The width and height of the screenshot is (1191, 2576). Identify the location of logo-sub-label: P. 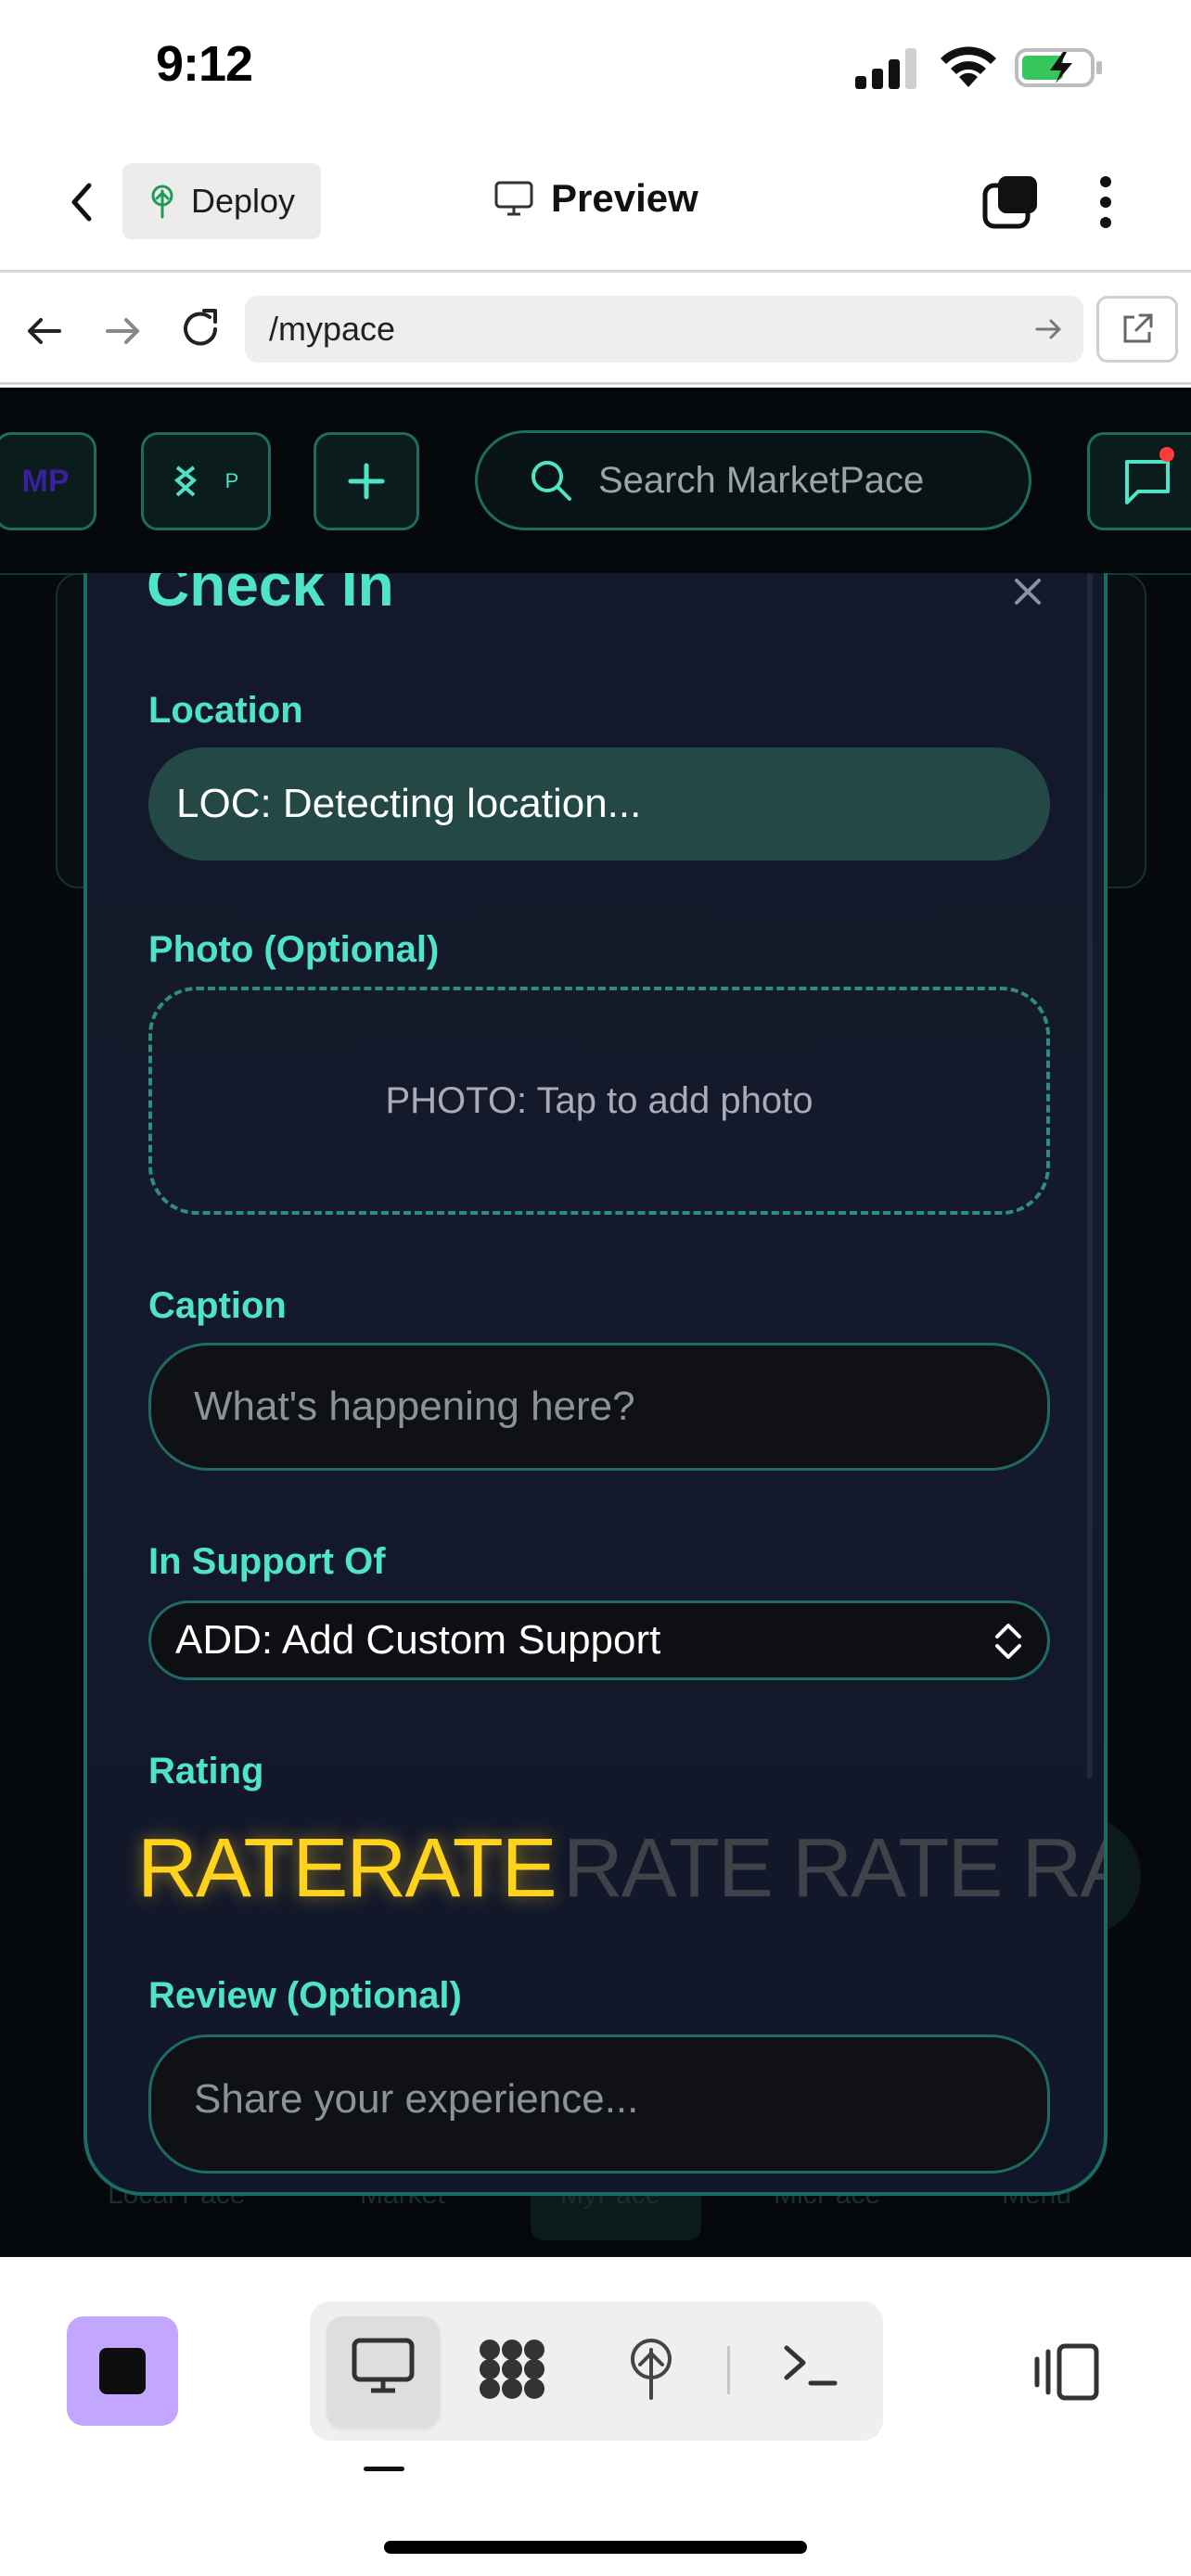
(231, 481).